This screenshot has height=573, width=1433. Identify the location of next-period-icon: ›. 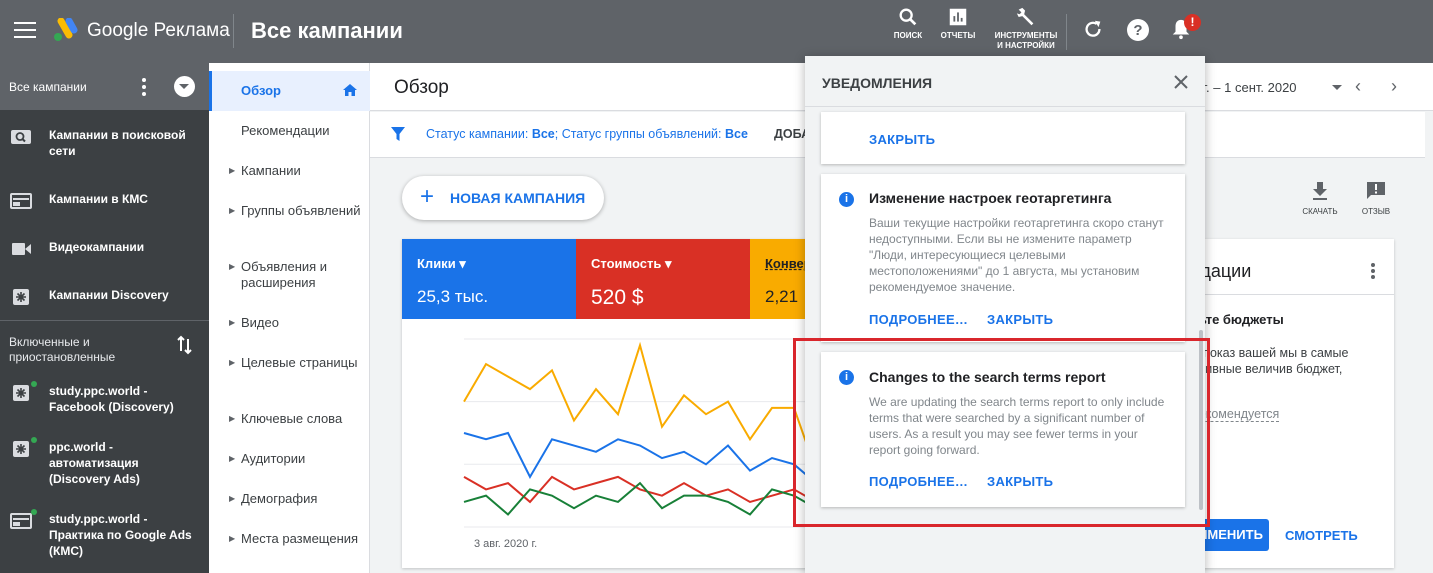
(1394, 86).